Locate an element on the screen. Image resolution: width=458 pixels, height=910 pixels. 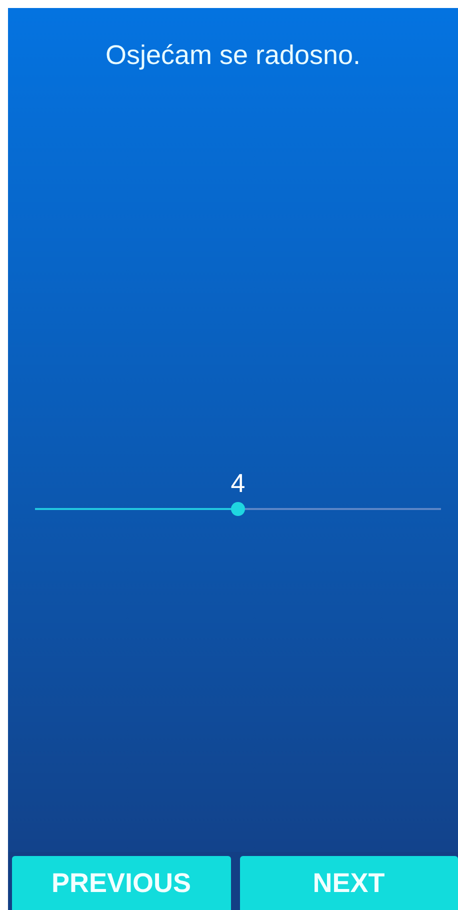
previous-button: PREVIOUS is located at coordinates (121, 883).